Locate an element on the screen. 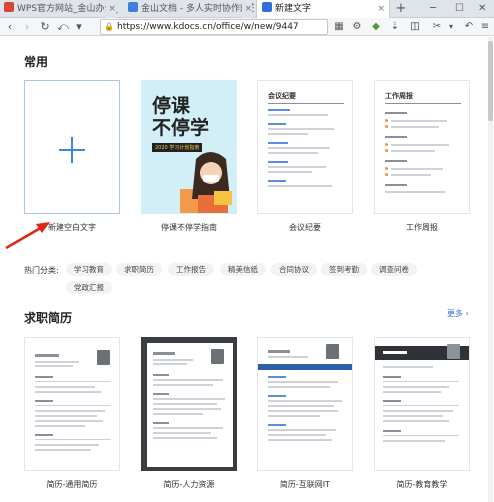 This screenshot has width=494, height=502. section-title-resume: 求职简历 is located at coordinates (48, 318).